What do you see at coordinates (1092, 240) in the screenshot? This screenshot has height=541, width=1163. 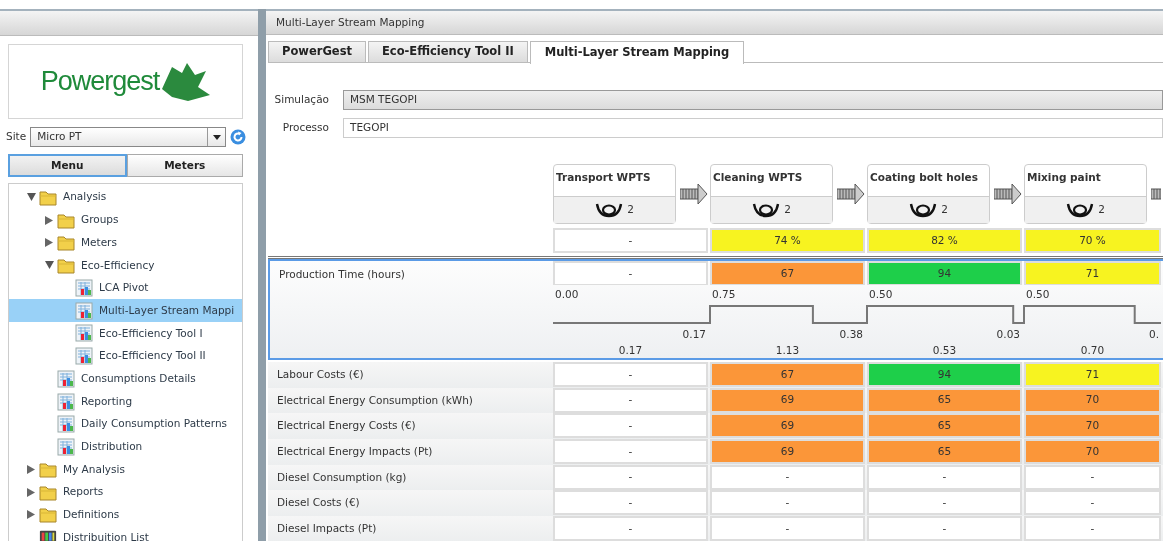 I see `efficiency-cell: 70 %` at bounding box center [1092, 240].